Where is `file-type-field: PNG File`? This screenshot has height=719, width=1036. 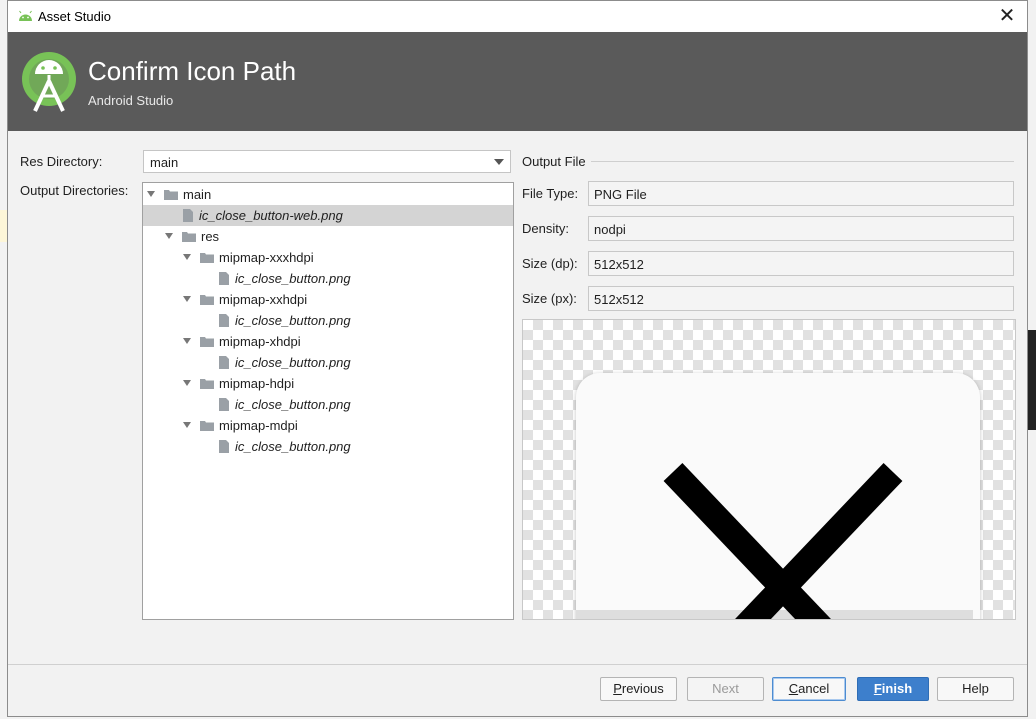 file-type-field: PNG File is located at coordinates (801, 193).